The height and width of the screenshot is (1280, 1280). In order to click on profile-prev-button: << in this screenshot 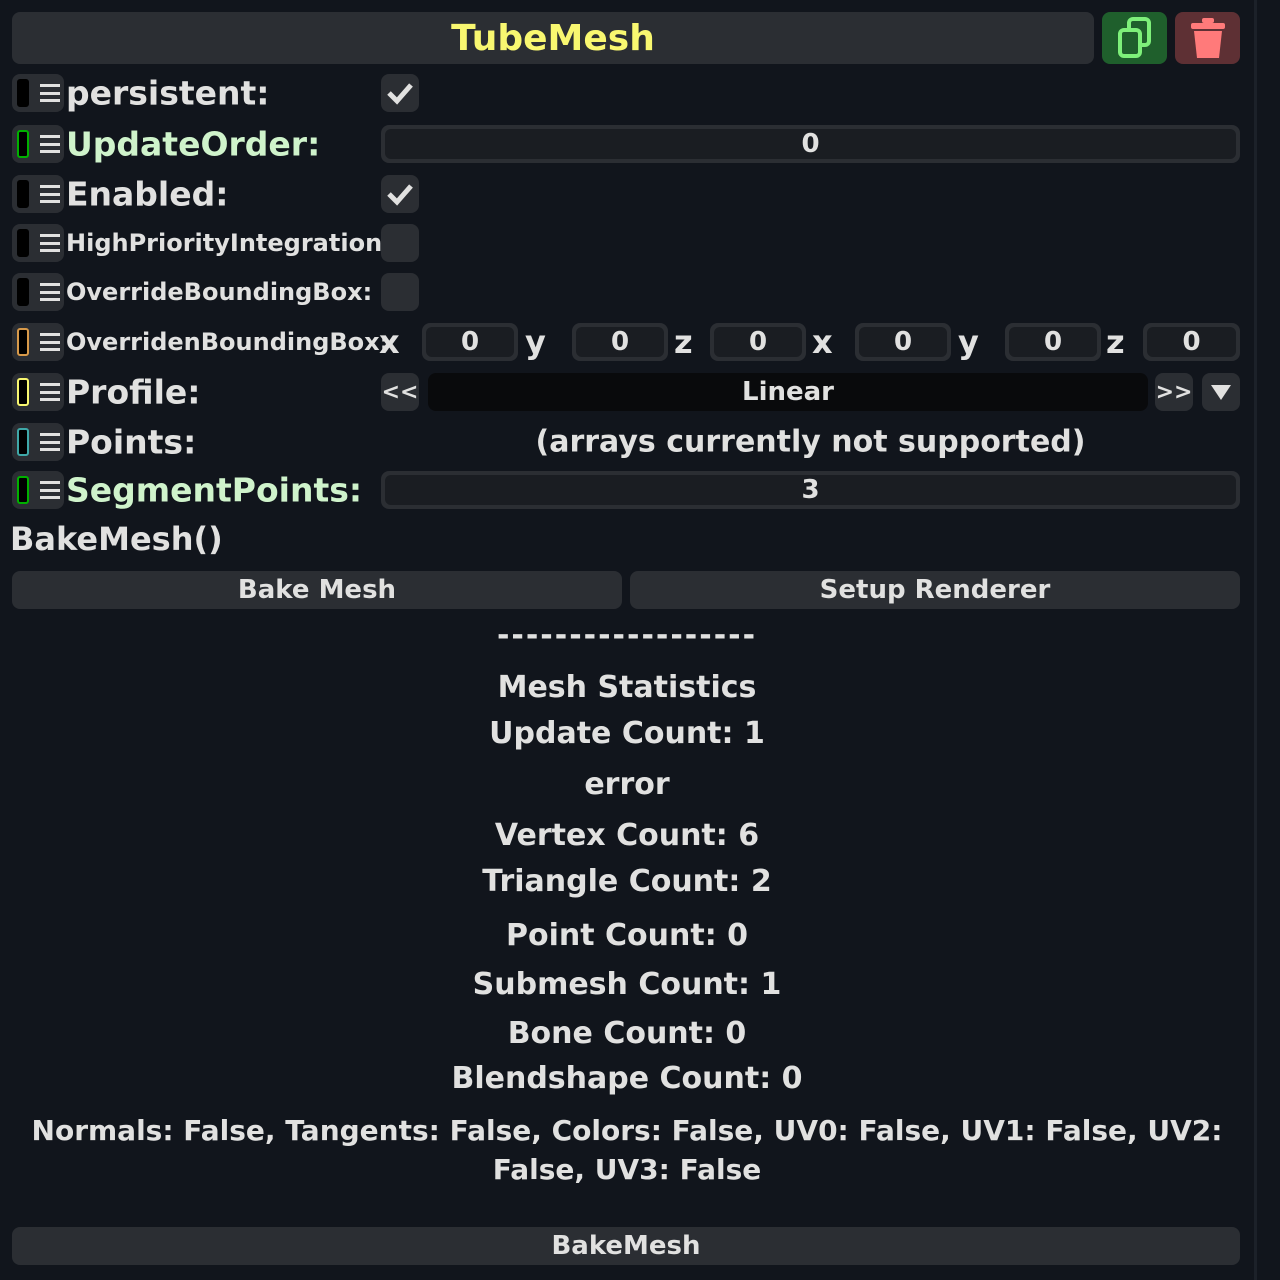, I will do `click(400, 392)`.